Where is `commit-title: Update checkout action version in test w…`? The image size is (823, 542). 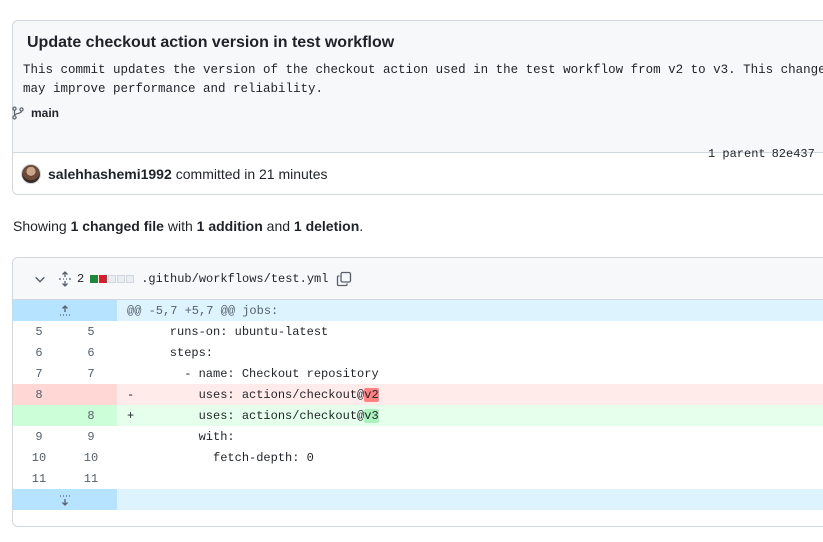 commit-title: Update checkout action version in test w… is located at coordinates (211, 42).